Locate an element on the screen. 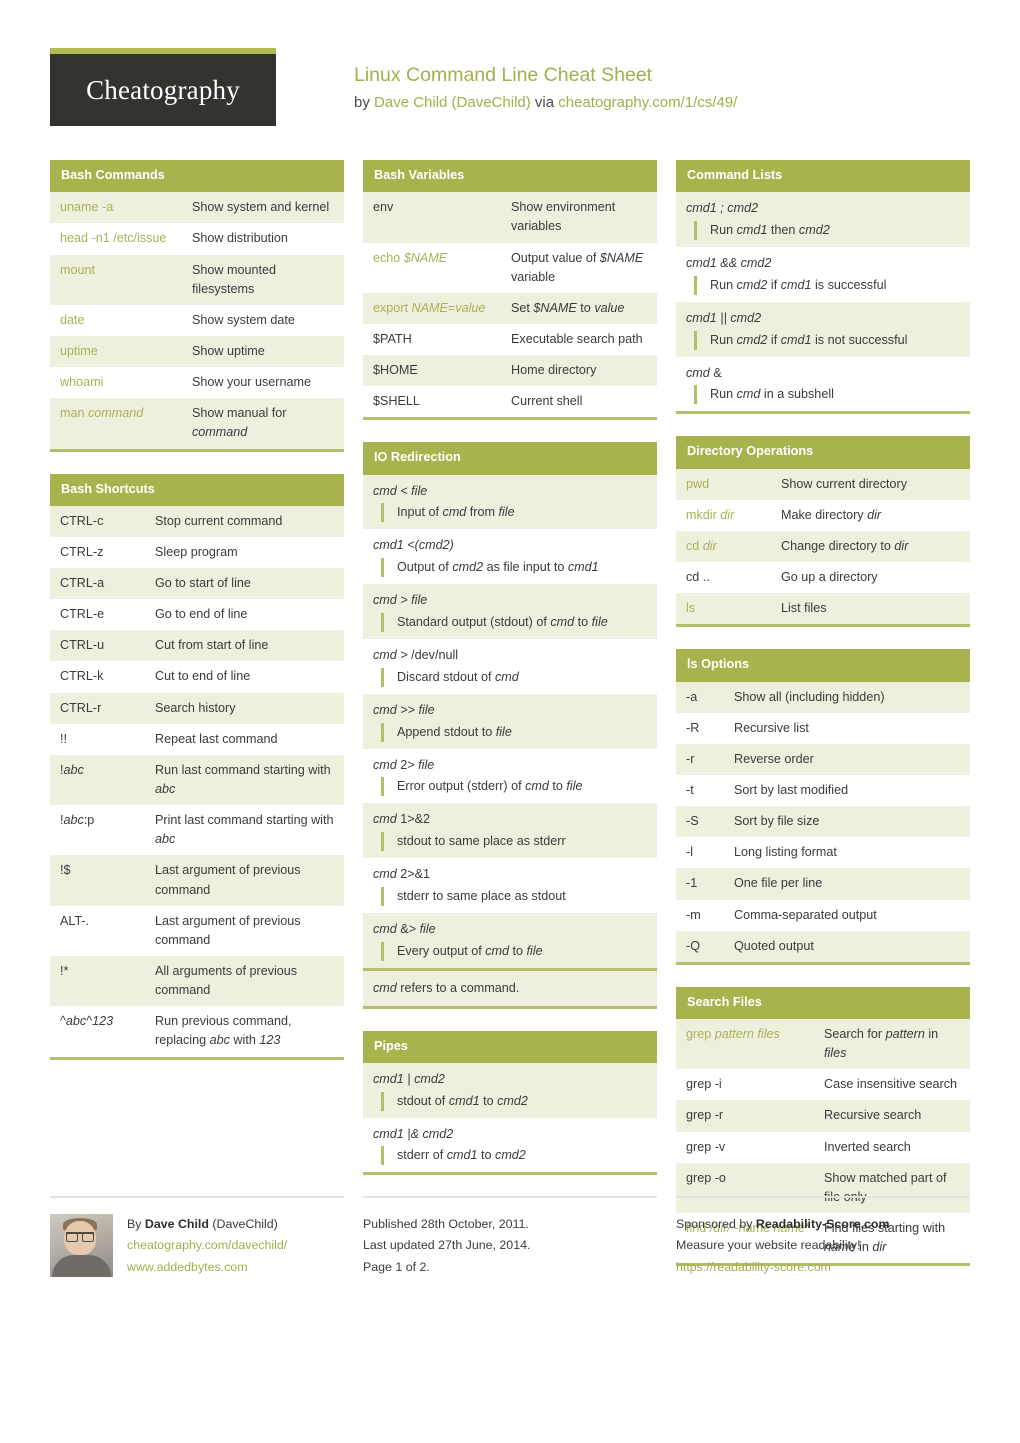 The image size is (1020, 1443). desc-note: Run cmd2 if cmd1 is not successful is located at coordinates (827, 340).